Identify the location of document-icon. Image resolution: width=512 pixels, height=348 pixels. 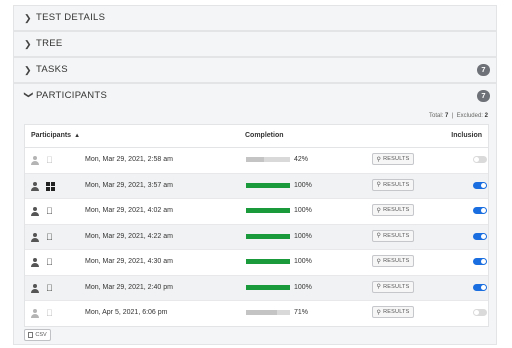
(31, 335).